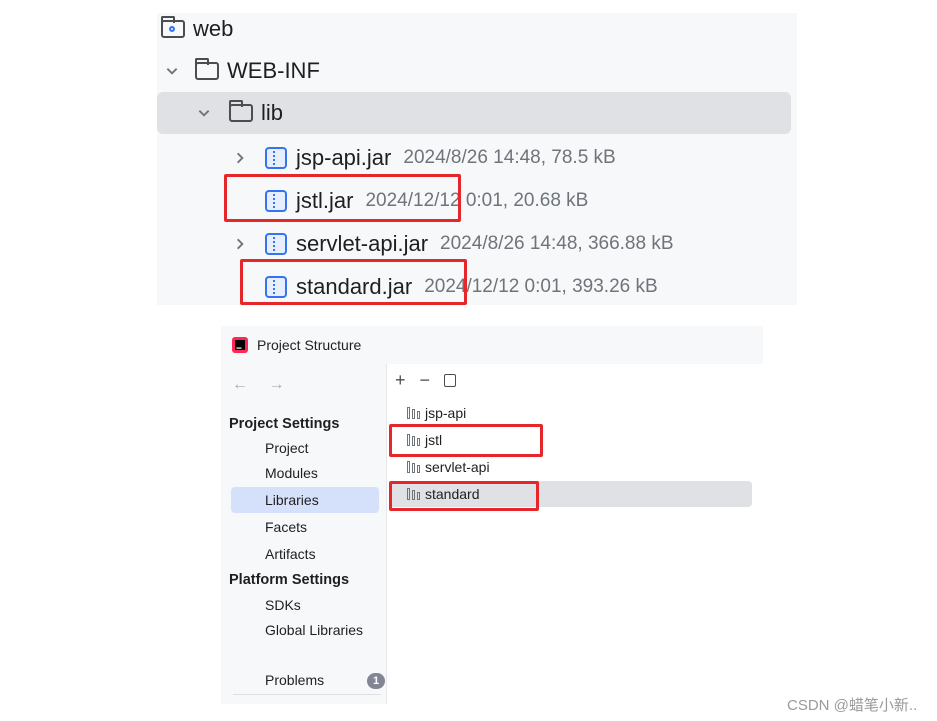 The width and height of the screenshot is (937, 721). I want to click on sidebar-item-sdks: SDKs, so click(283, 605).